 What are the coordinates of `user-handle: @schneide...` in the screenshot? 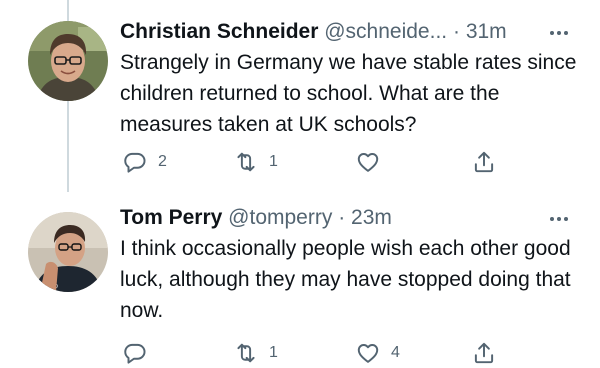 It's located at (385, 31).